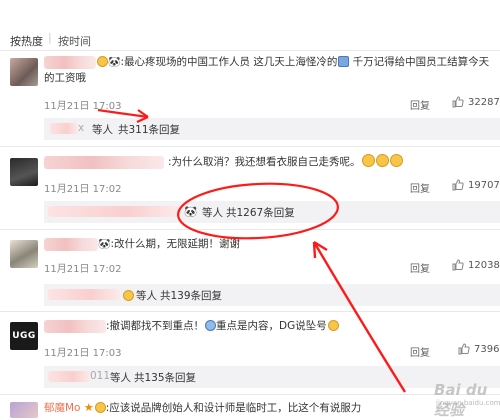 The image size is (500, 420). What do you see at coordinates (229, 62) in the screenshot?
I see `comment-text: :最心疼现场的中国工作人员 这几天上海怪冷的` at bounding box center [229, 62].